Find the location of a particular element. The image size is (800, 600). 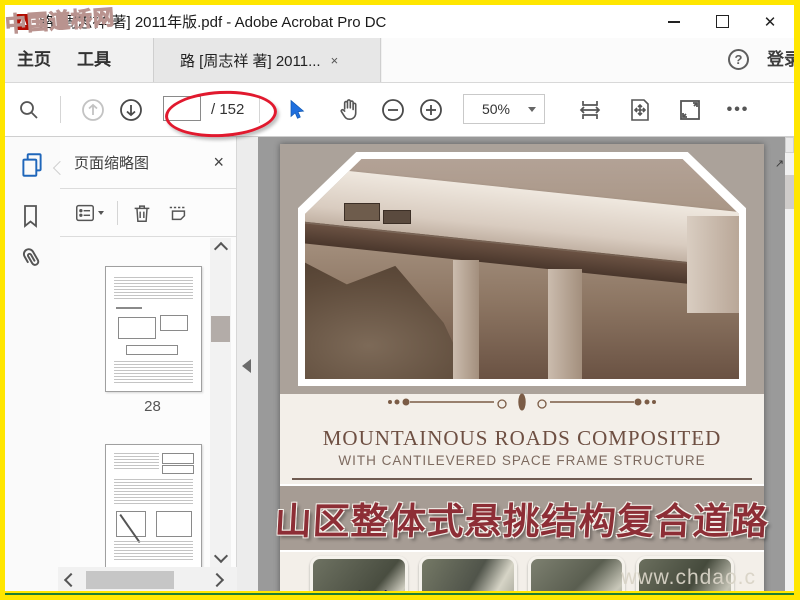

document-vertical-scrollbar is located at coordinates (789, 364).